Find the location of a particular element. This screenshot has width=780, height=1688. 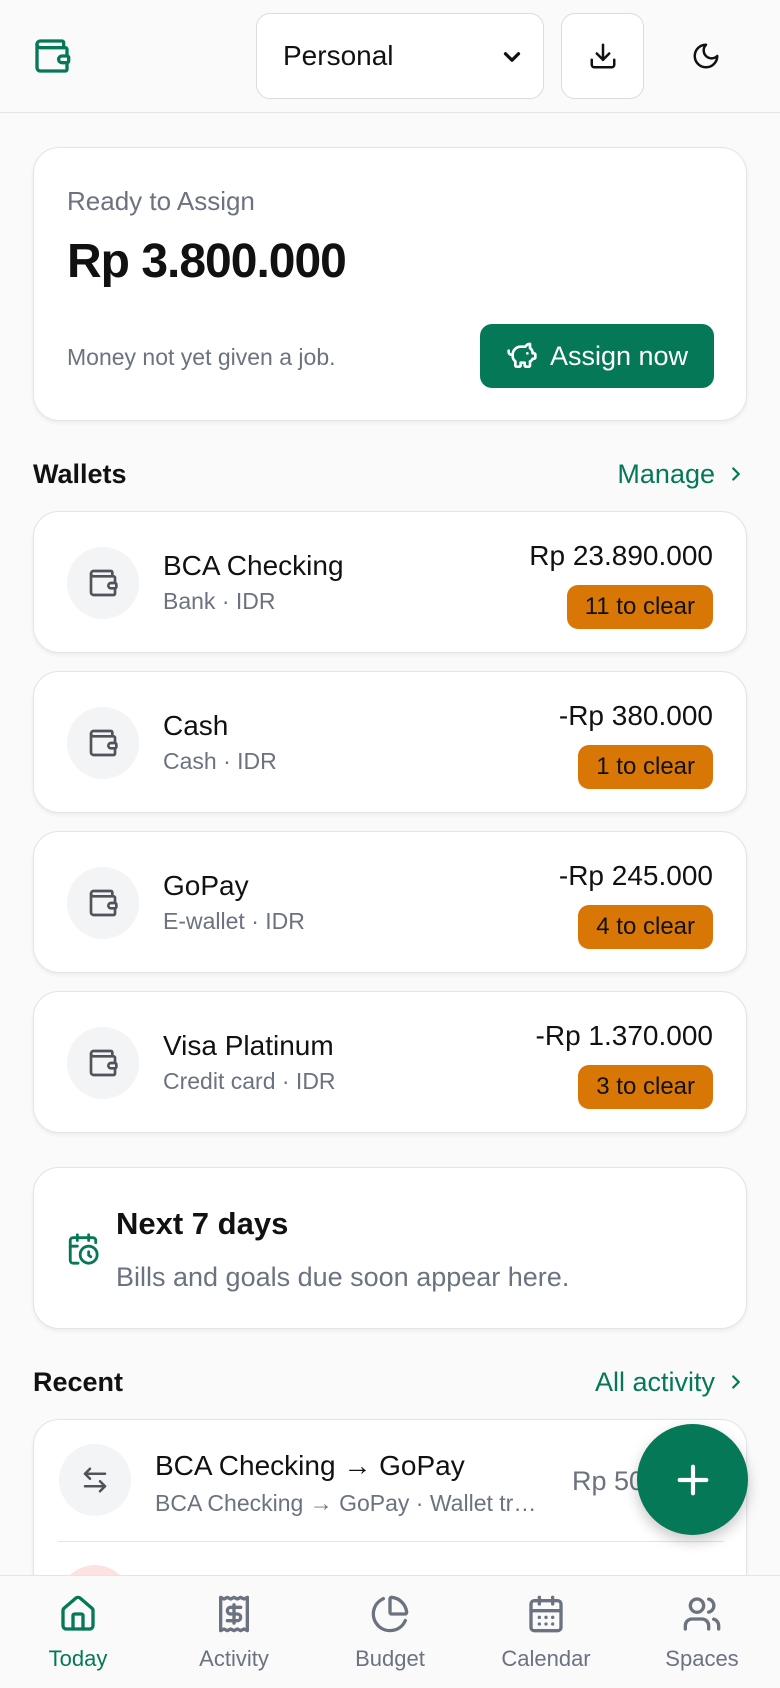

add-transaction-button is located at coordinates (692, 1479).